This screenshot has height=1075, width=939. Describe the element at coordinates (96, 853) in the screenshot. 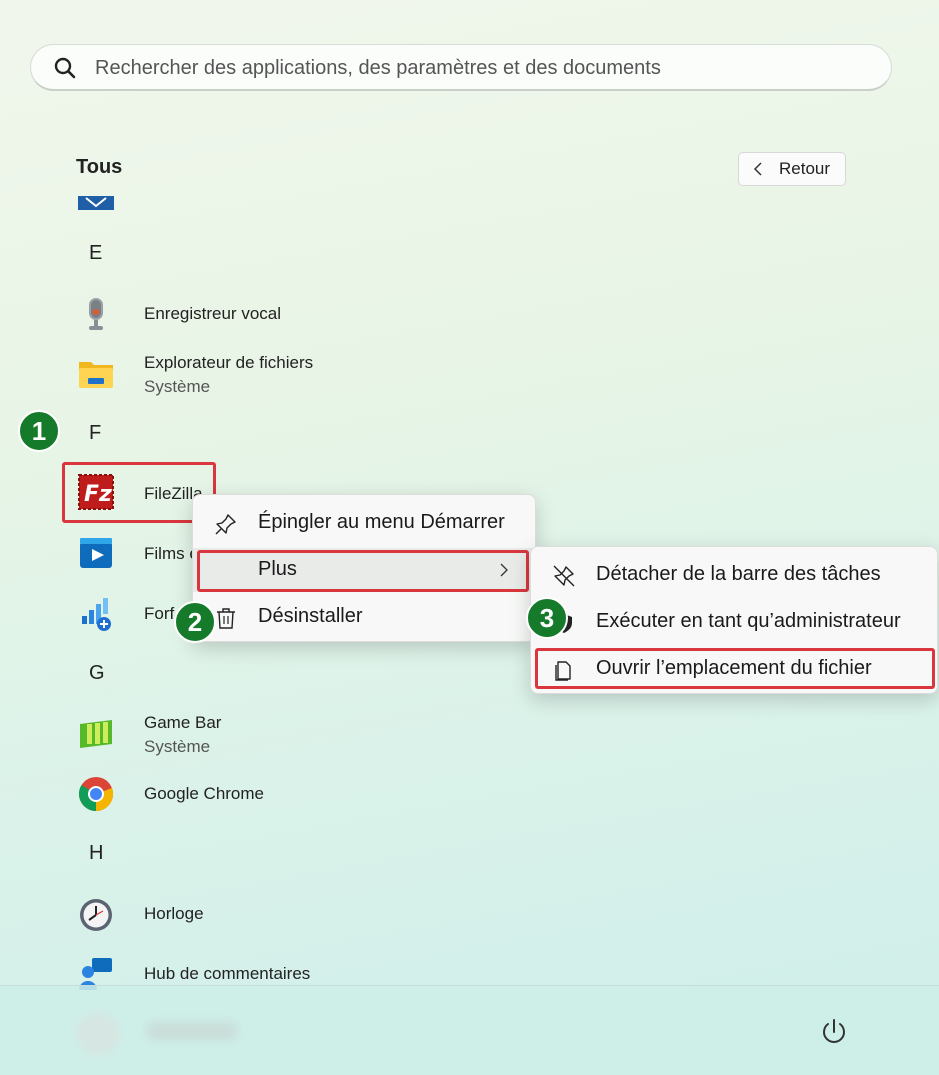

I see `section-letter-h: H` at that location.